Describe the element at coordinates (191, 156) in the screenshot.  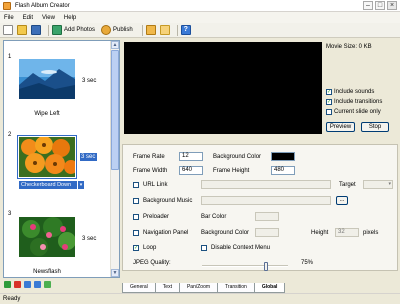
I see `frame-rate-input: 12` at that location.